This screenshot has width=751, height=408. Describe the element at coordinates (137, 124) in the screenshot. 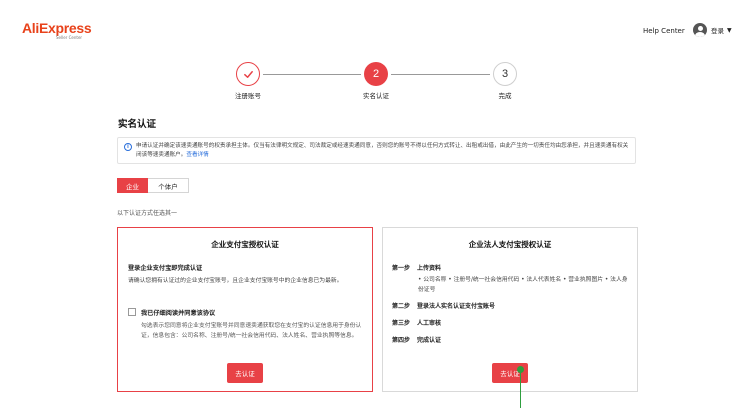

I see `page-title: 实名认证` at that location.